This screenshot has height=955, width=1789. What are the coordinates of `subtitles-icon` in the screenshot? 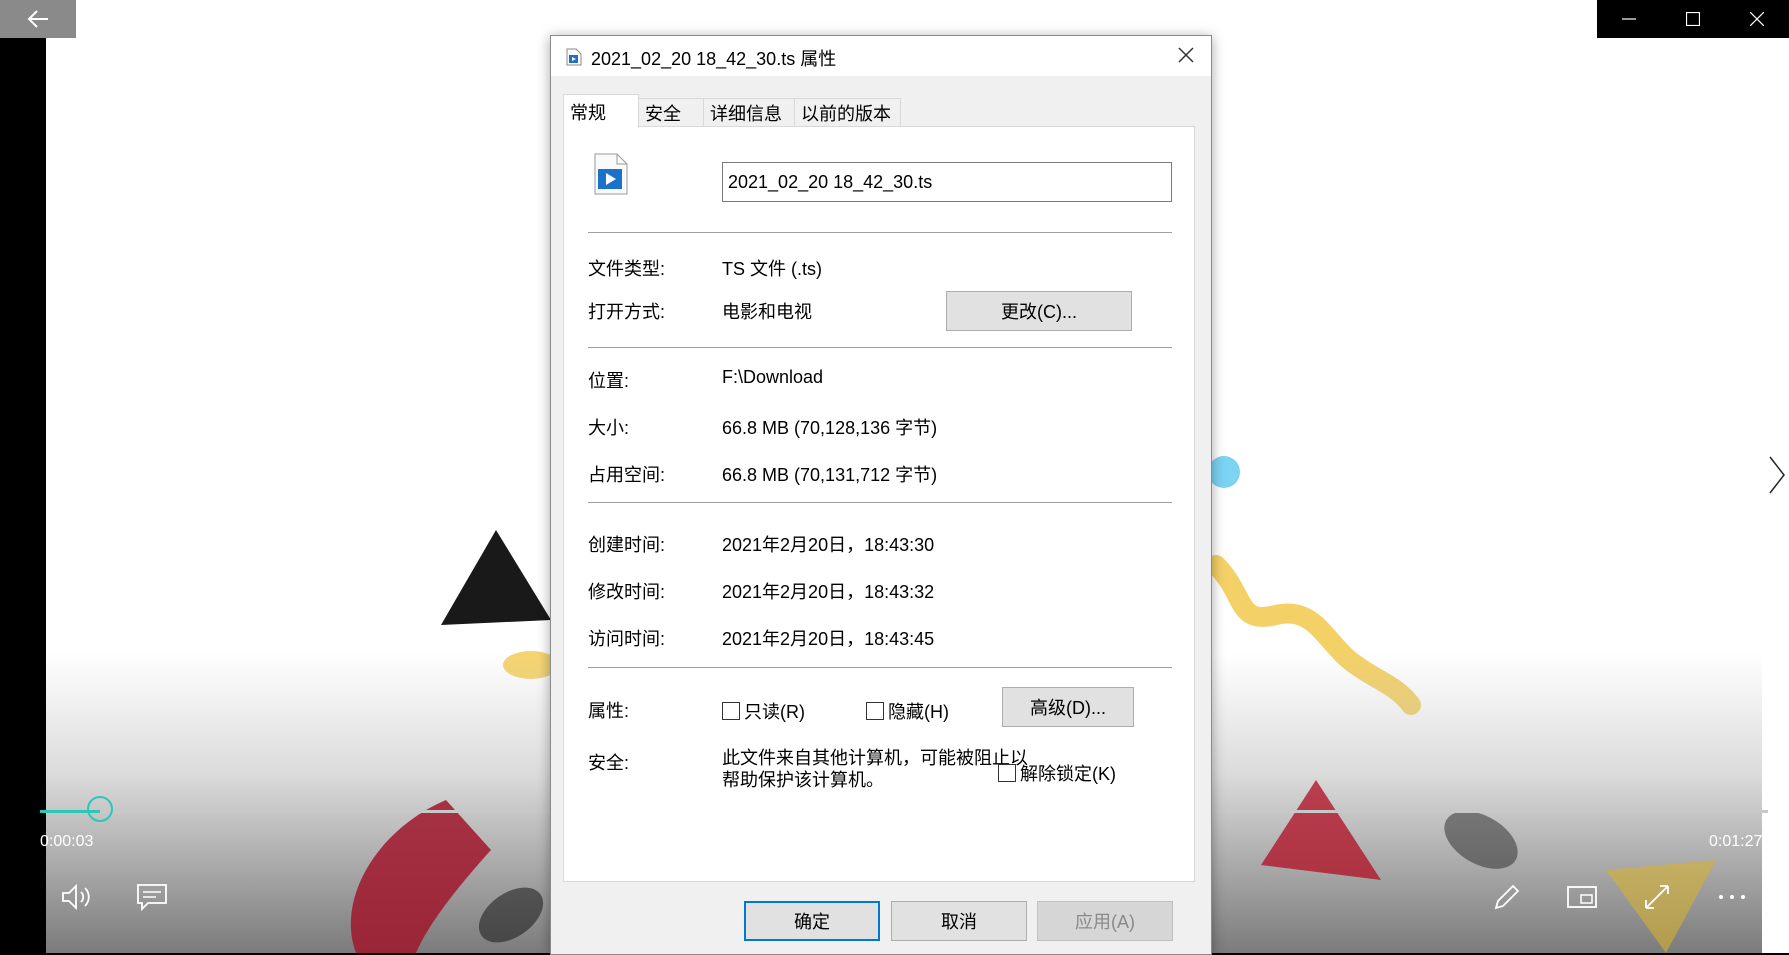 It's located at (152, 897).